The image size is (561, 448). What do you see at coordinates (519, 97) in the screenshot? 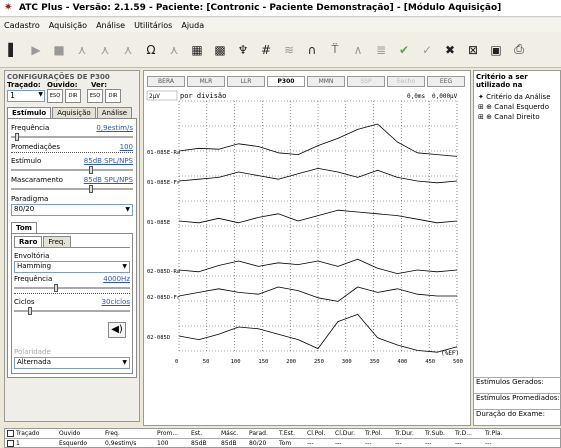
I see `tree-criterio-analise: ✦ Critério da Análise` at bounding box center [519, 97].